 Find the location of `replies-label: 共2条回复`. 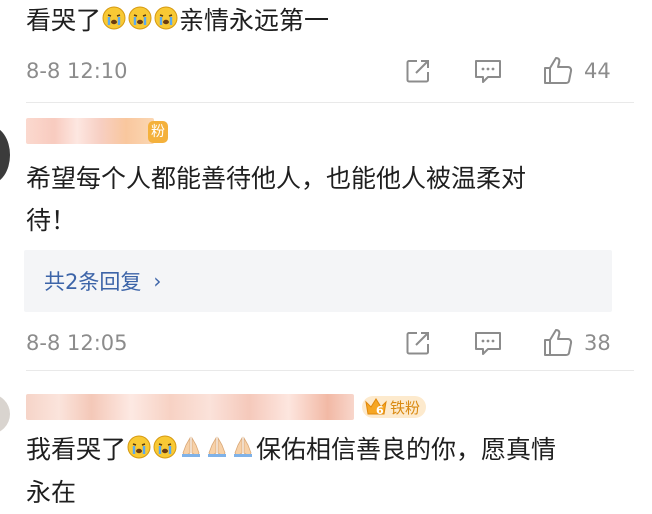

replies-label: 共2条回复 is located at coordinates (93, 282).